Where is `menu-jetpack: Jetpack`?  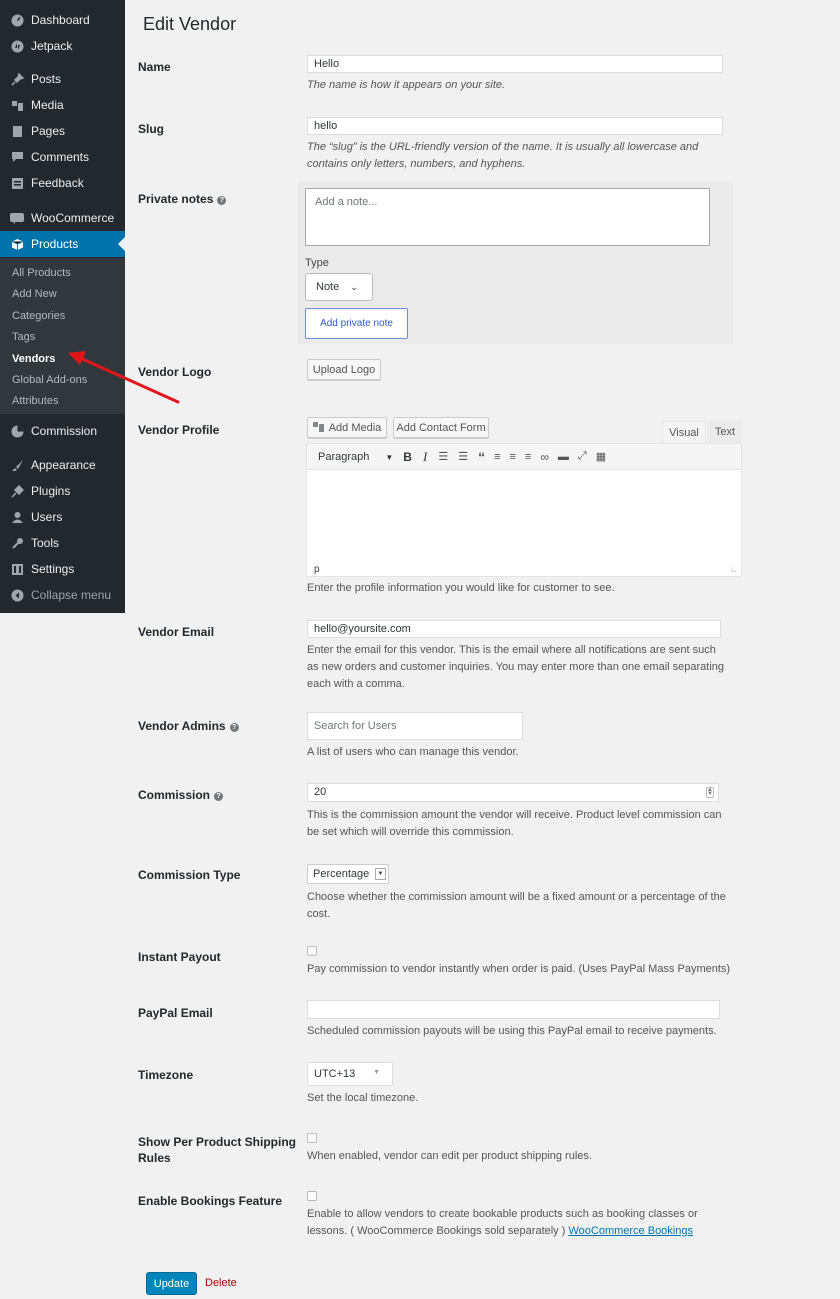
menu-jetpack: Jetpack is located at coordinates (62, 46).